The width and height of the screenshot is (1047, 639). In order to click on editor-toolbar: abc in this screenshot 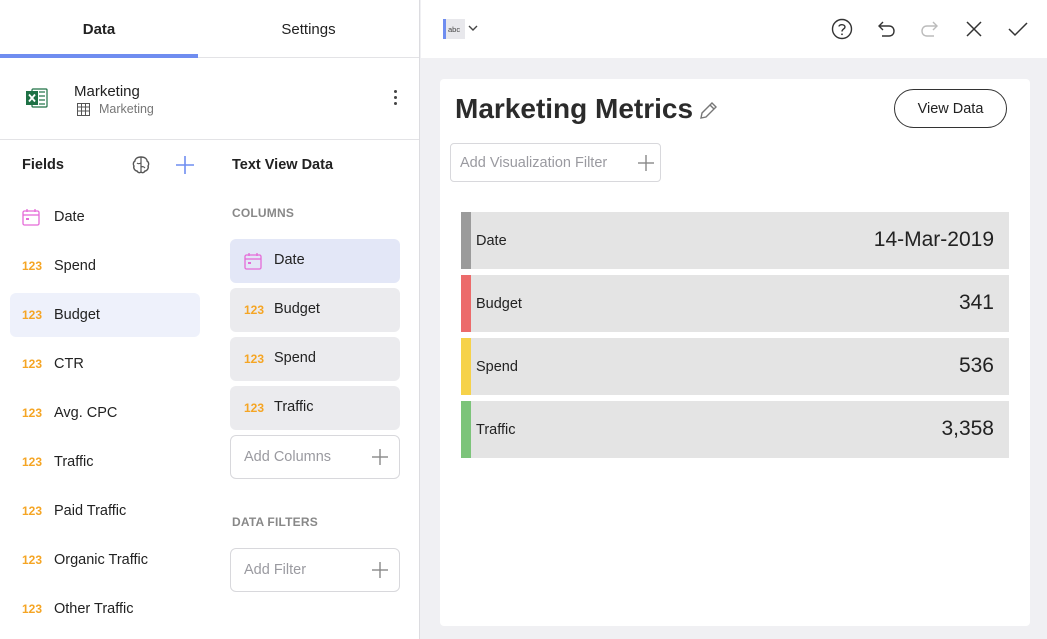, I will do `click(734, 29)`.